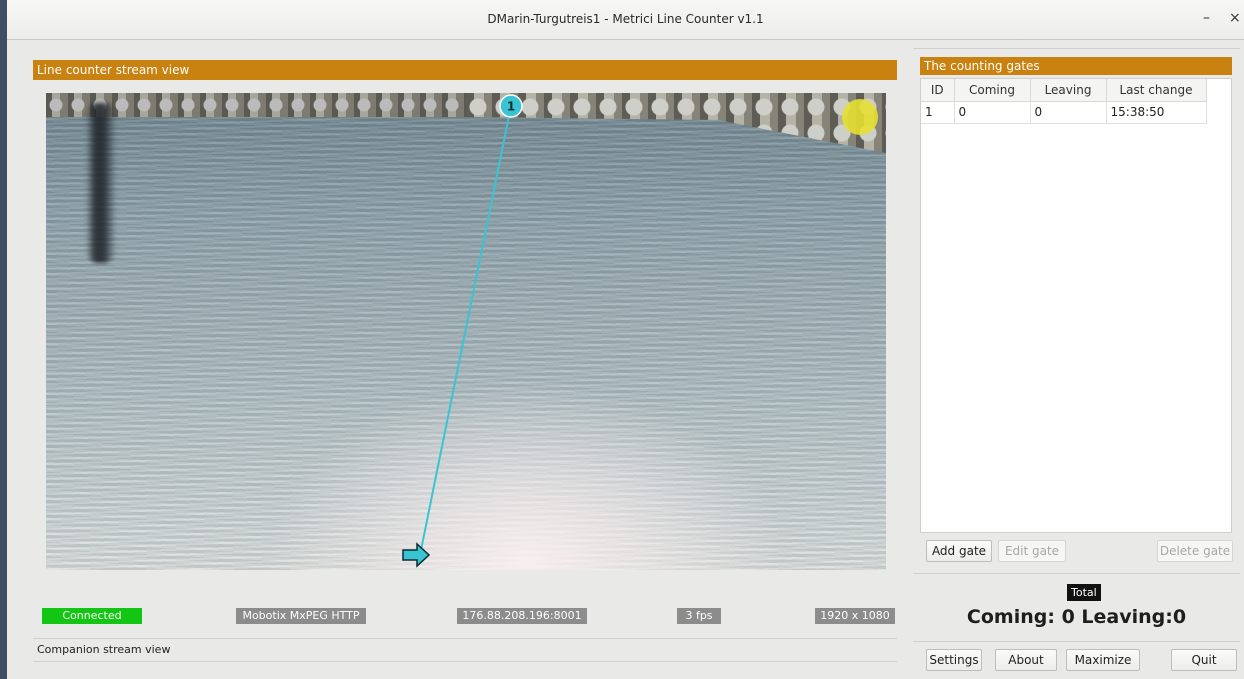  What do you see at coordinates (3, 339) in the screenshot?
I see `window-left-border` at bounding box center [3, 339].